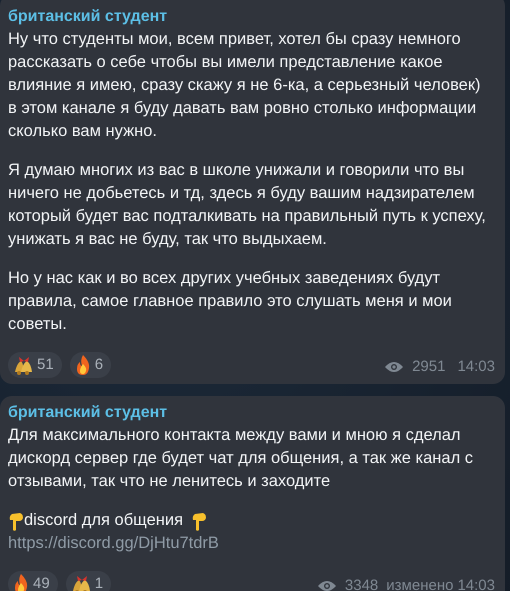 The width and height of the screenshot is (510, 591). What do you see at coordinates (394, 367) in the screenshot?
I see `views-icon` at bounding box center [394, 367].